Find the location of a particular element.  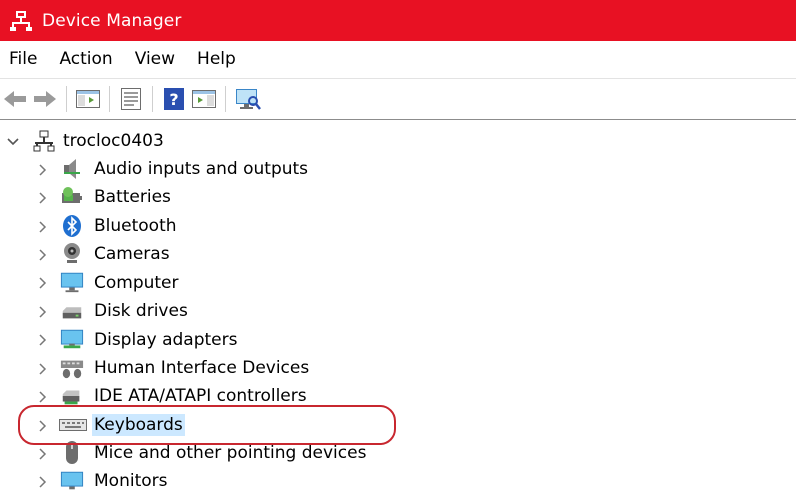

window-title: Device Manager is located at coordinates (112, 20).